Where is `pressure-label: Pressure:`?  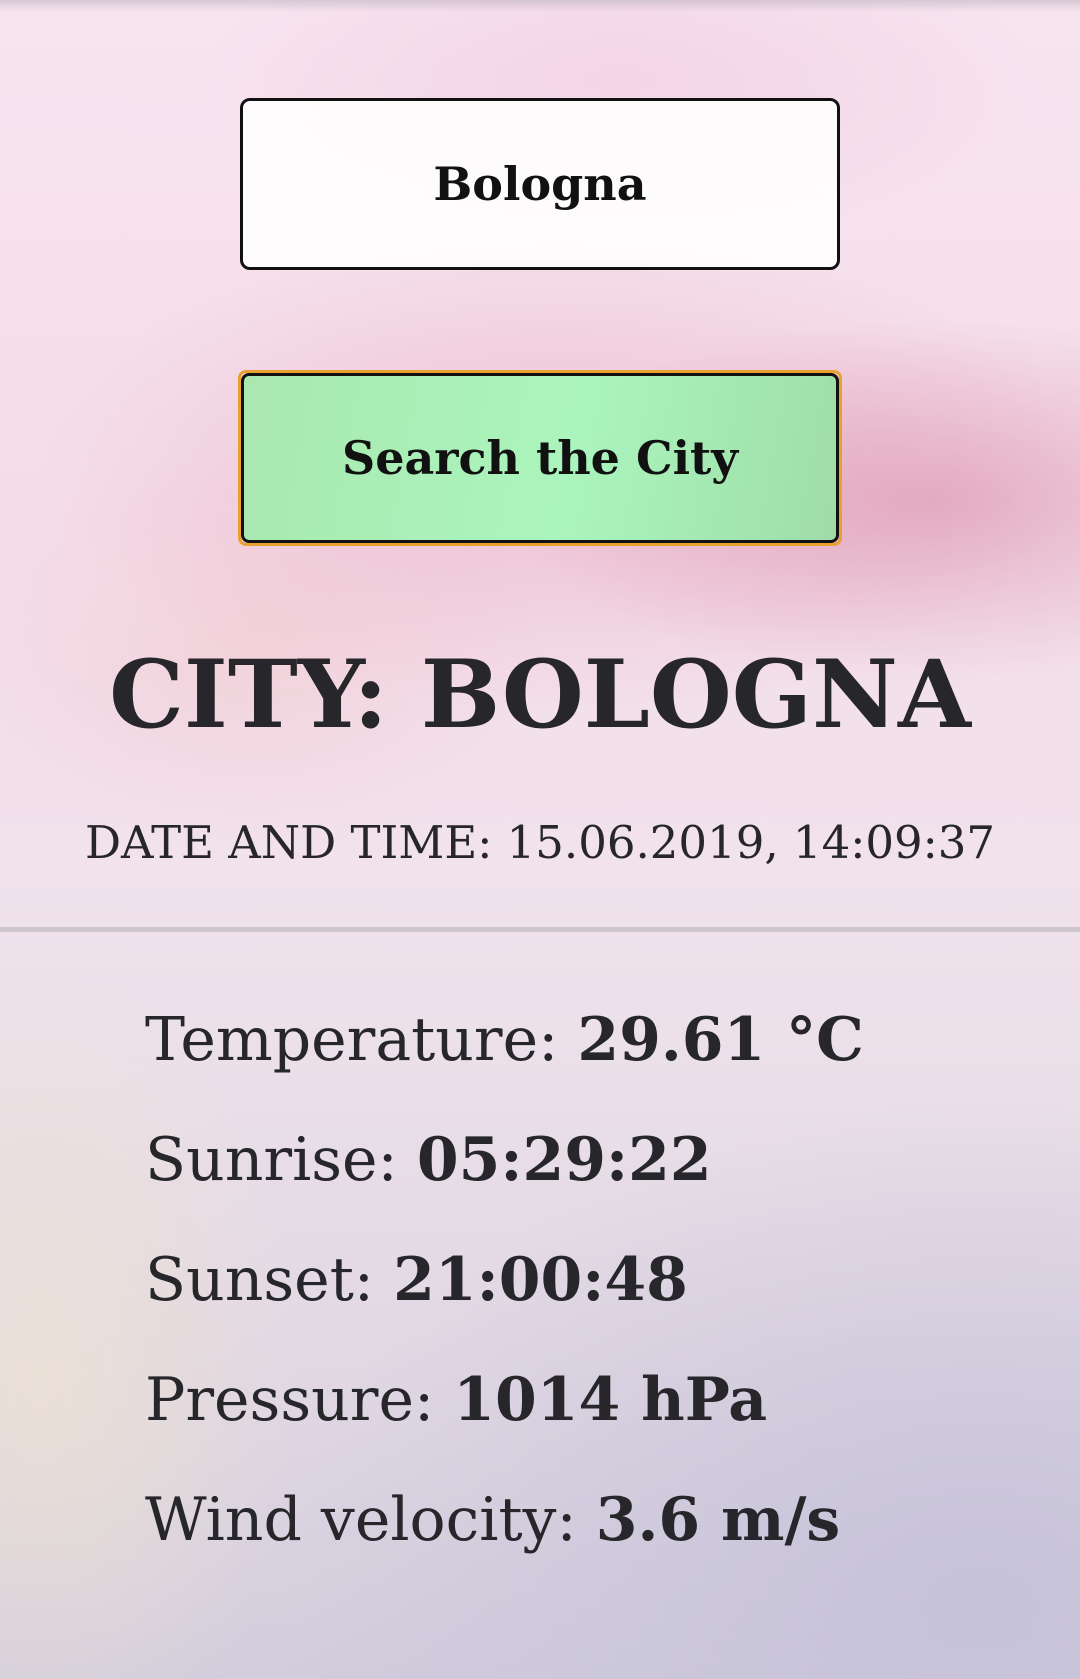
pressure-label: Pressure: is located at coordinates (299, 1400).